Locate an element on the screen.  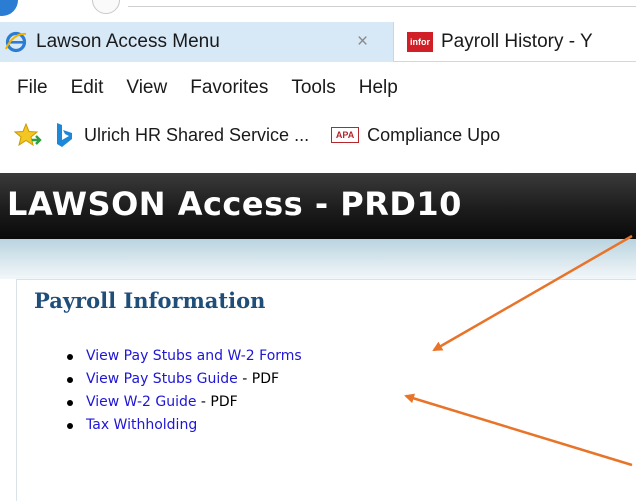
menu-file: File is located at coordinates (32, 88).